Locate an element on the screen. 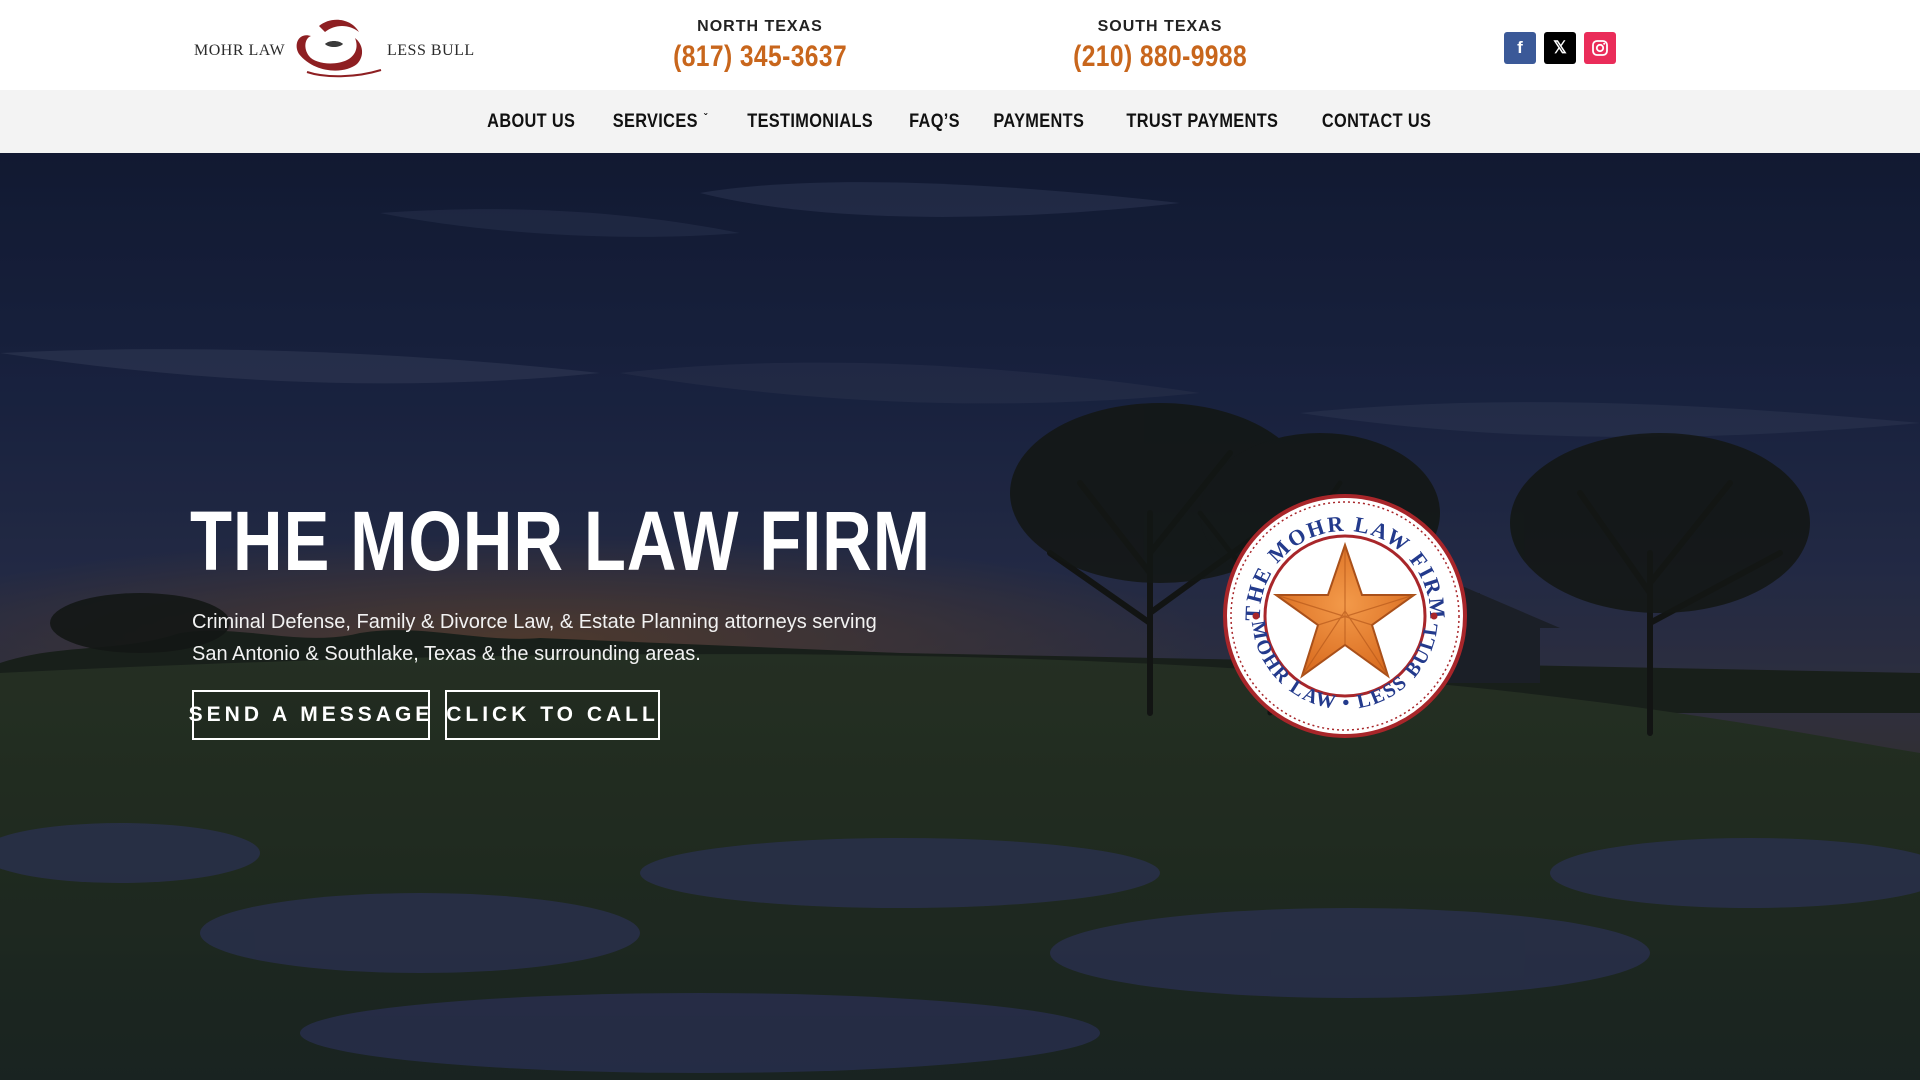 This screenshot has height=1080, width=1920. firm-seal-logo: THE MOHR LAW FIRM MOHR LAW • LESS BULL is located at coordinates (1345, 616).